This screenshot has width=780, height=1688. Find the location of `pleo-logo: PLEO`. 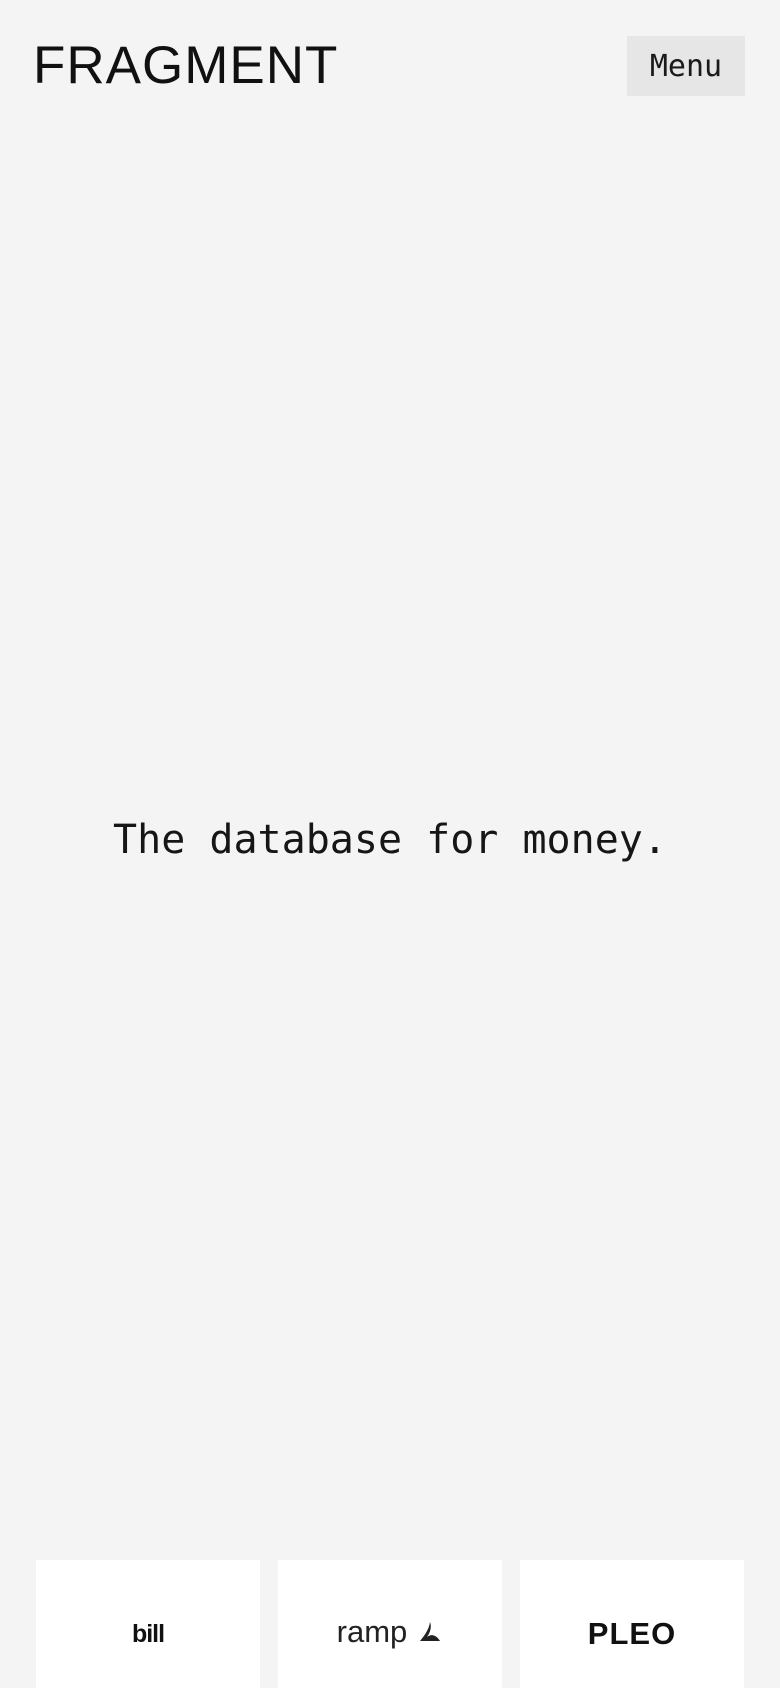

pleo-logo: PLEO is located at coordinates (632, 1633).